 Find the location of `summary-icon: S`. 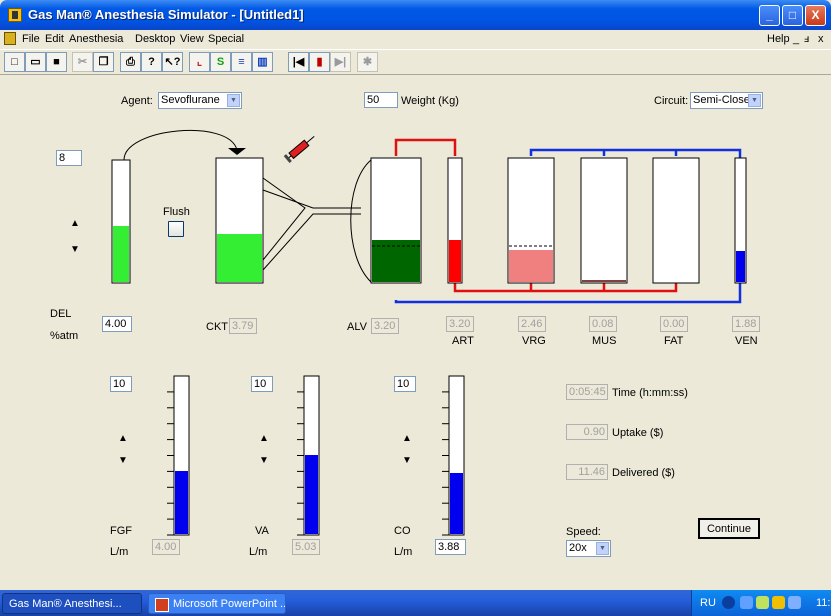

summary-icon: S is located at coordinates (220, 62).